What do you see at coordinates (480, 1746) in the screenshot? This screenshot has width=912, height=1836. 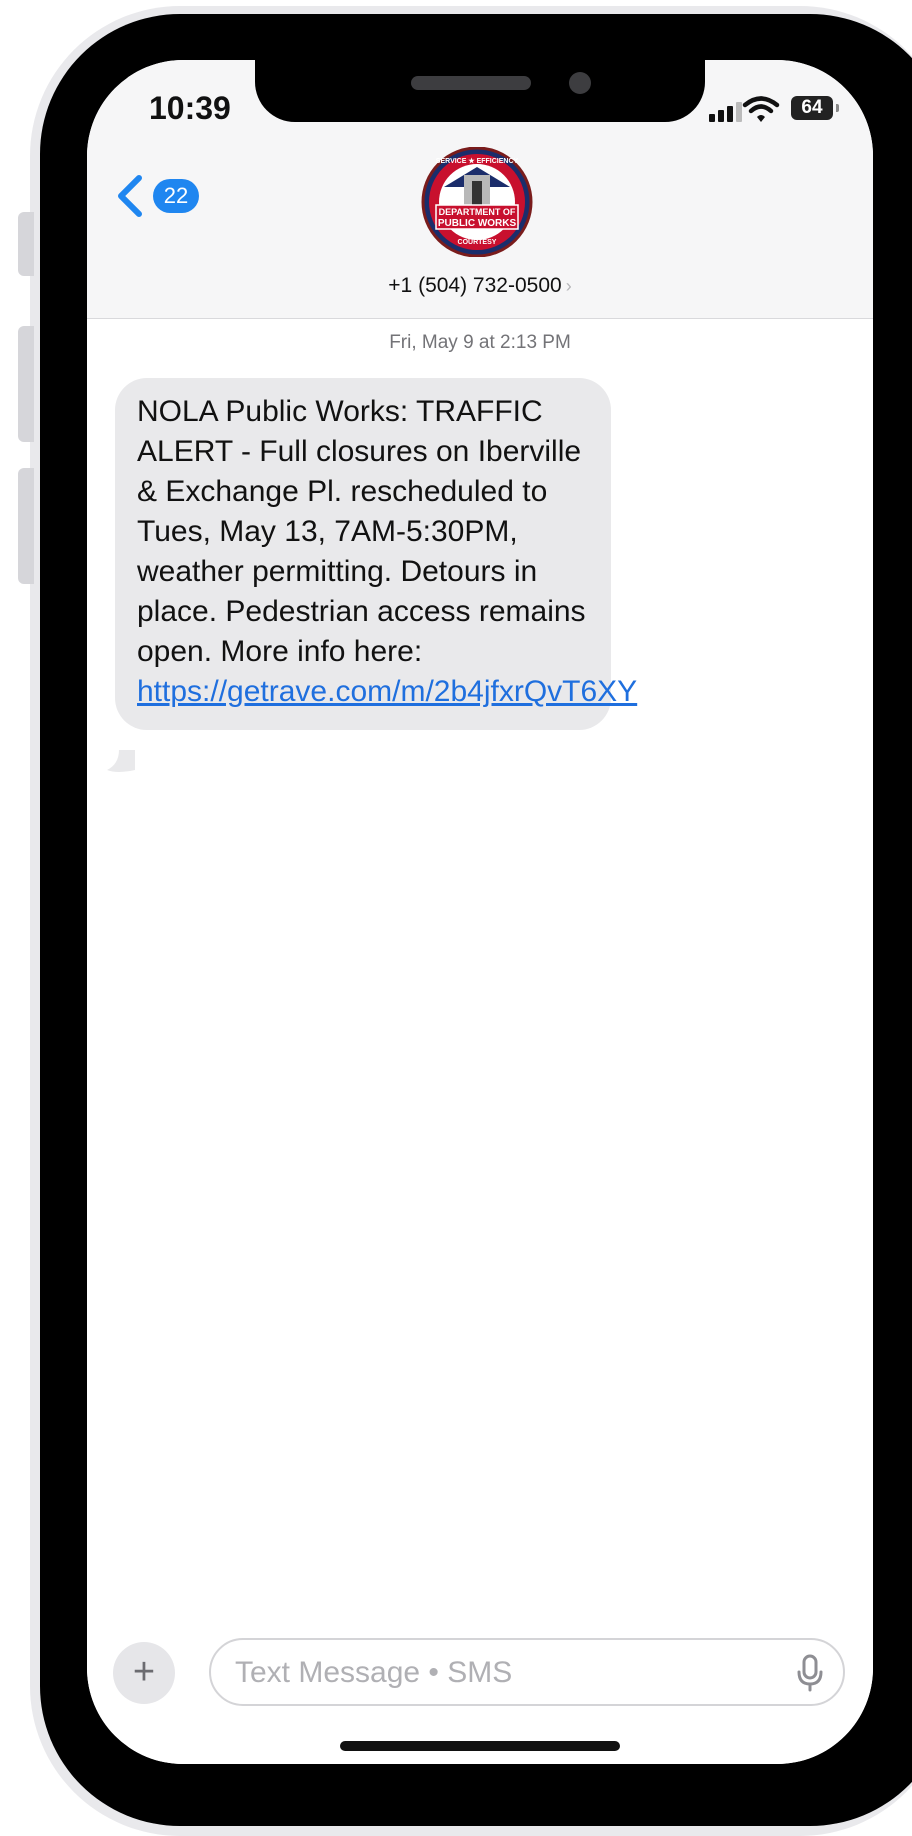 I see `home-indicator` at bounding box center [480, 1746].